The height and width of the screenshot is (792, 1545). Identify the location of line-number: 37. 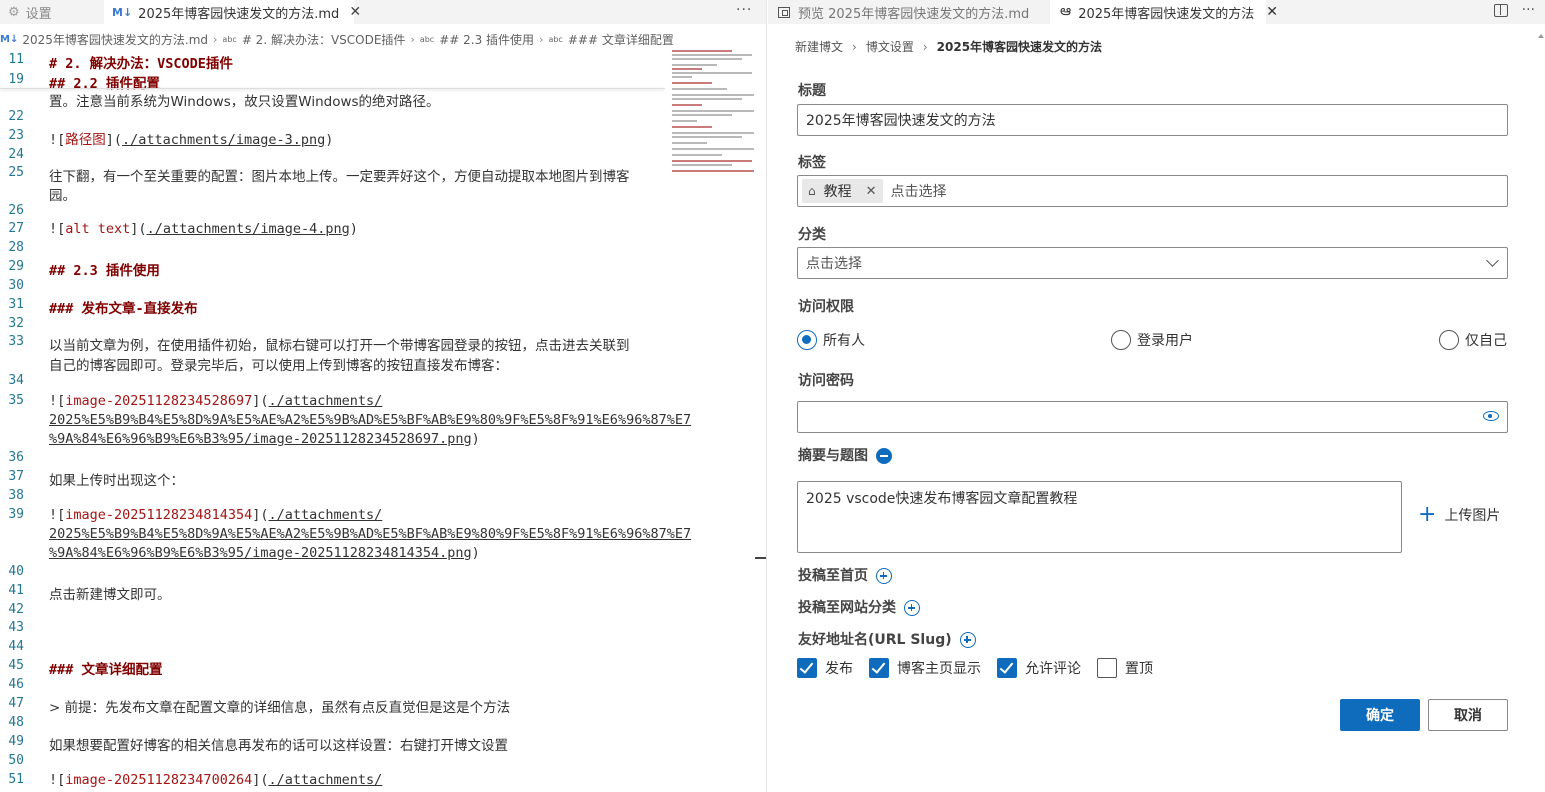
(16, 476).